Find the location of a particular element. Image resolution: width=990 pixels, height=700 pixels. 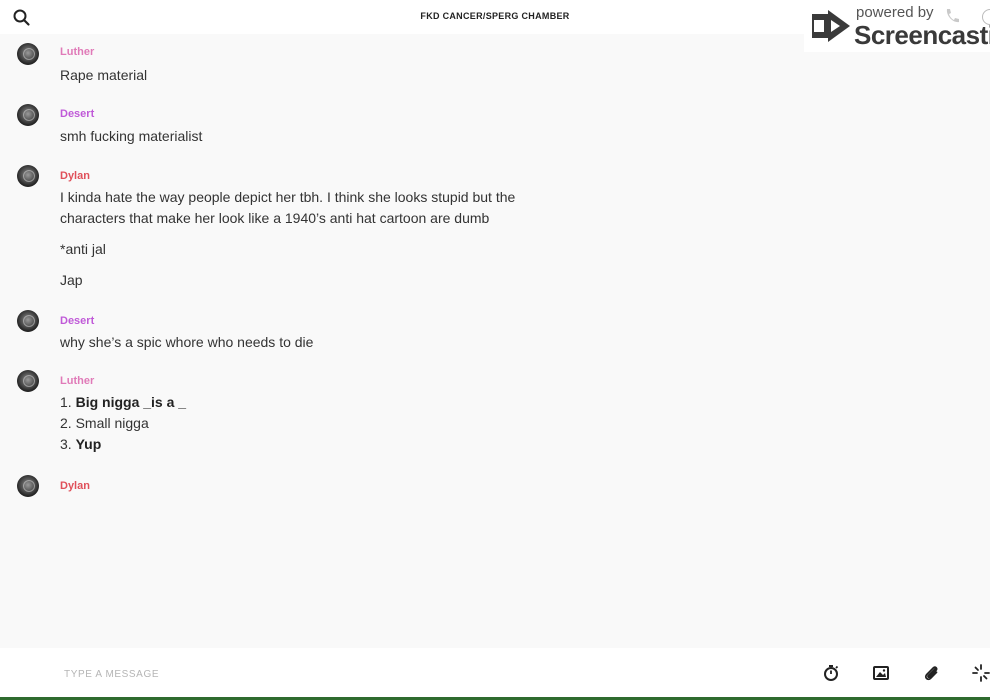

message-text: *anti jal is located at coordinates (83, 249).